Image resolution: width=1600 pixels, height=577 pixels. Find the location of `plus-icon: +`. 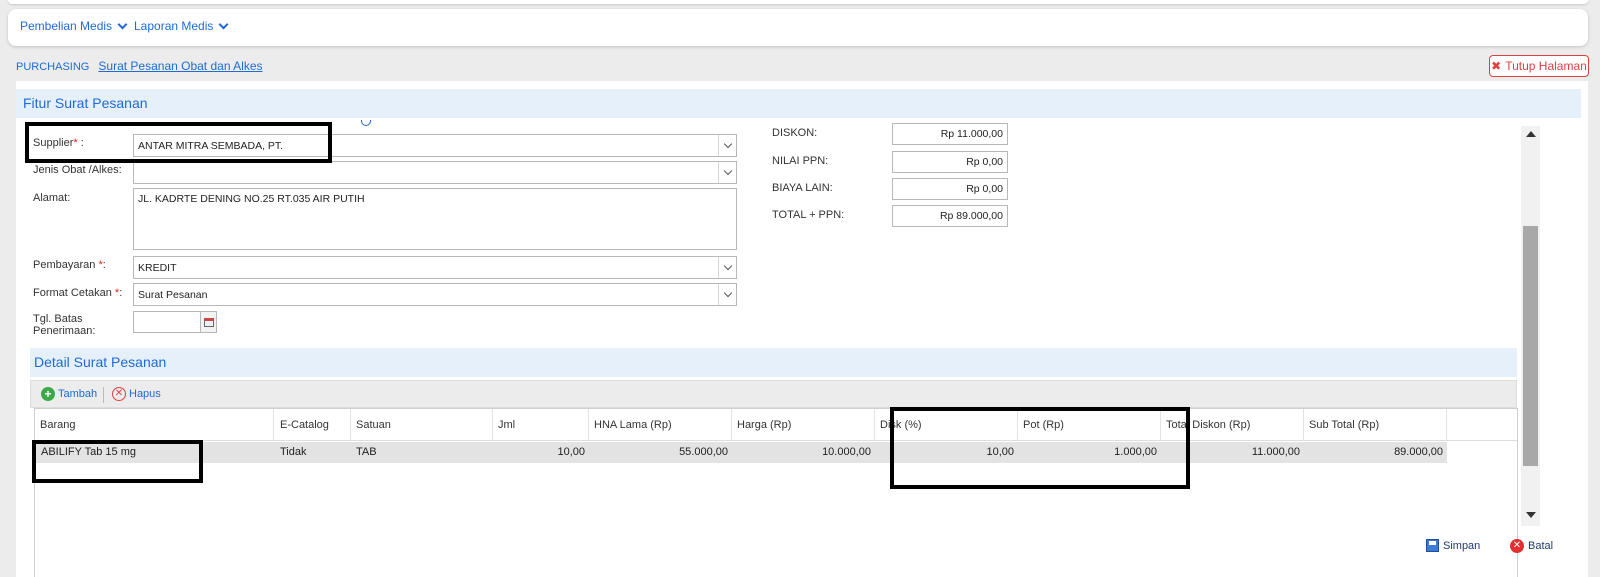

plus-icon: + is located at coordinates (48, 394).